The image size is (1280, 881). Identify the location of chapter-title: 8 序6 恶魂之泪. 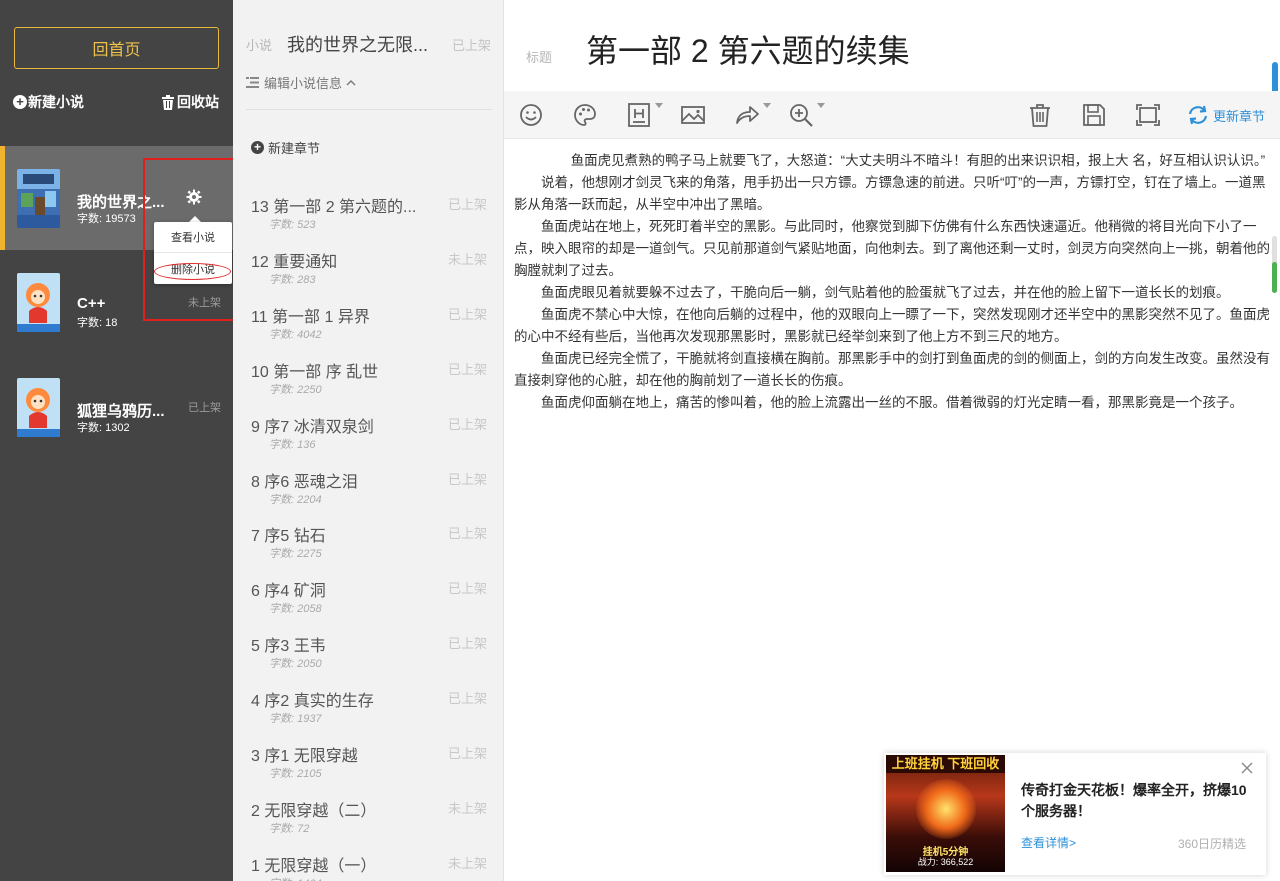
(304, 482).